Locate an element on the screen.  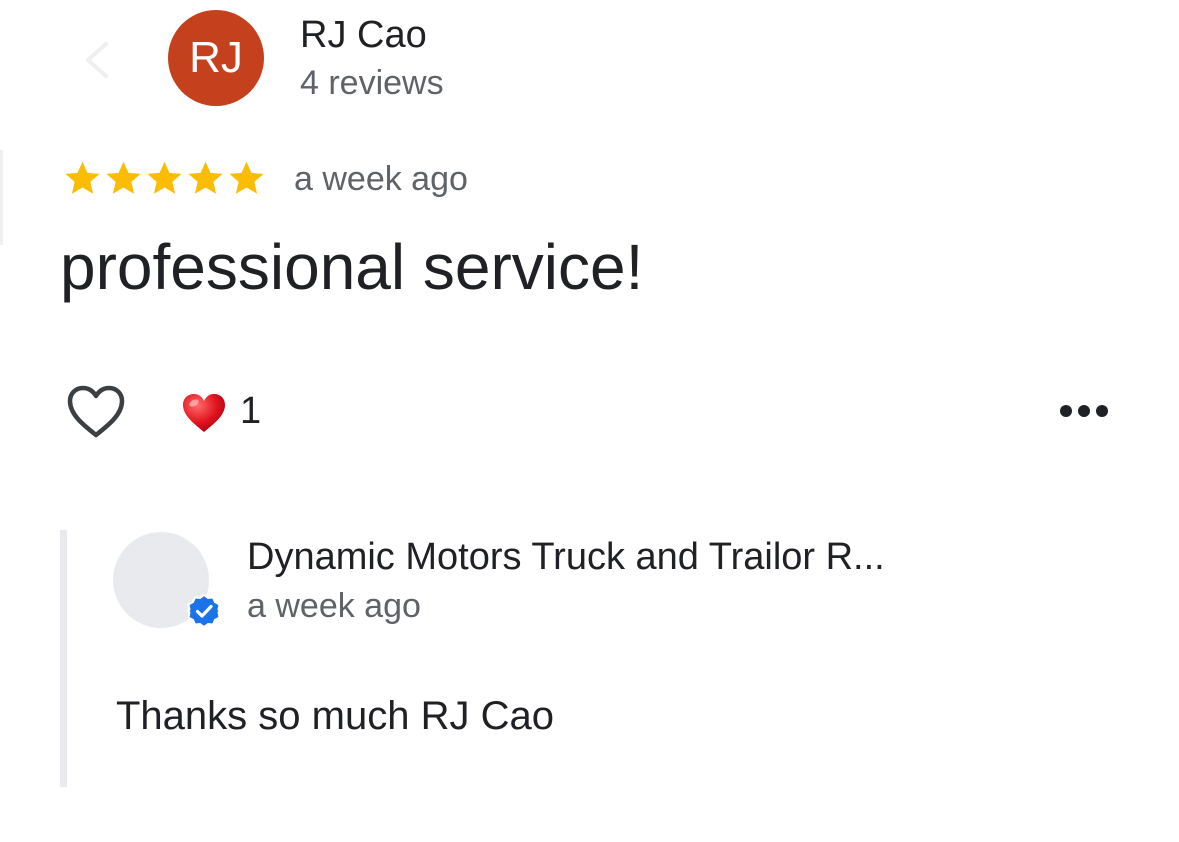
reviewer-initials: RJ is located at coordinates (216, 57).